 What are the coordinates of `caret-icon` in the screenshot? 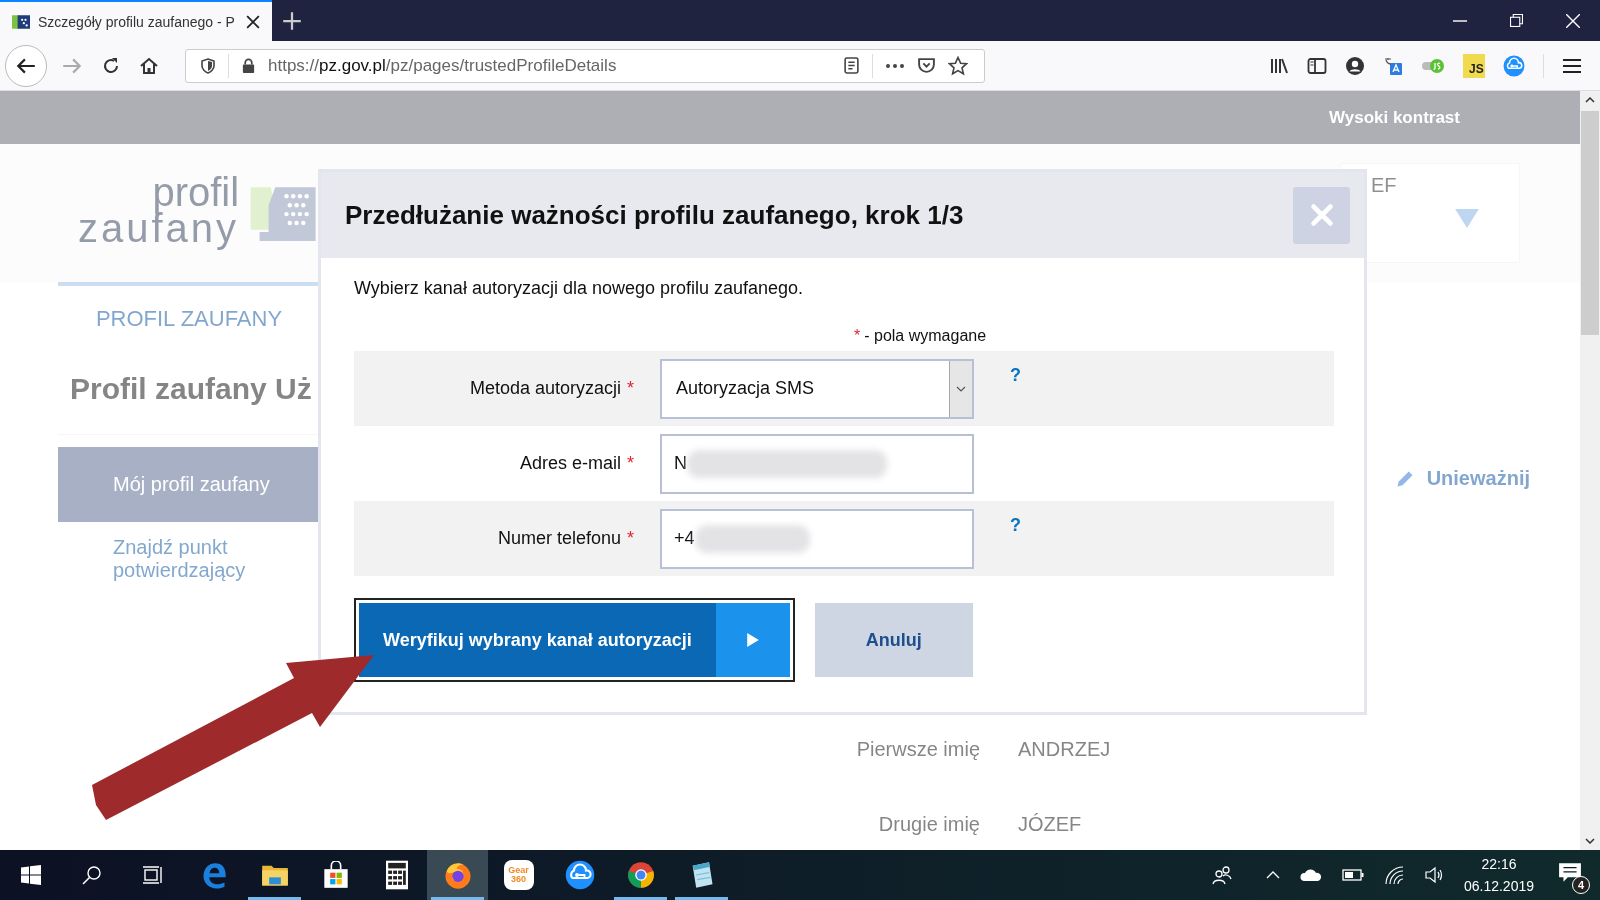 It's located at (961, 388).